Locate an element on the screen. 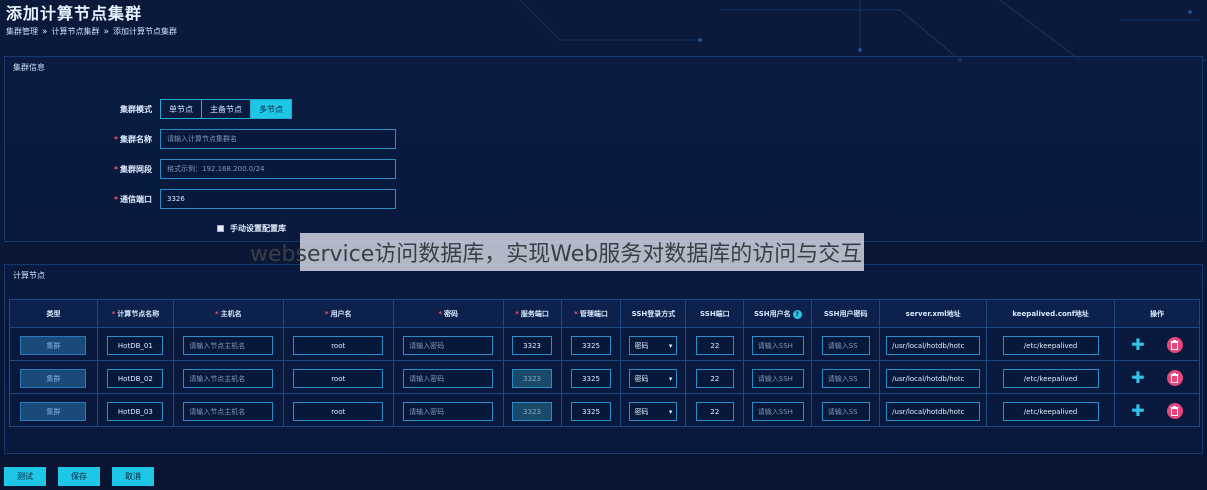  cluster-mode-label: 集群模式 is located at coordinates (136, 109).